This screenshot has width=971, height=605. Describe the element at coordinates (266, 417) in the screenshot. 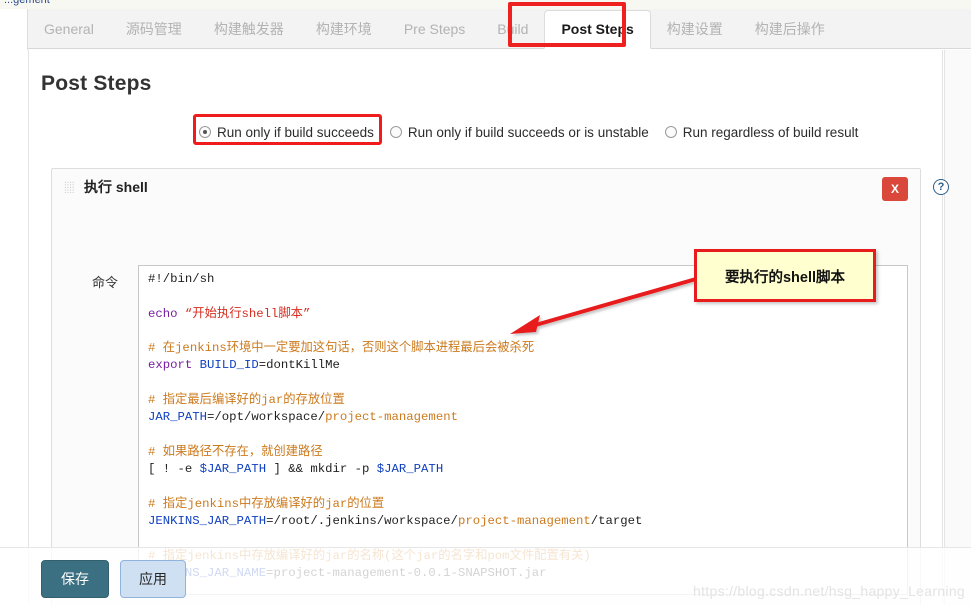

I see `code-segment: =/opt/workspace/` at that location.